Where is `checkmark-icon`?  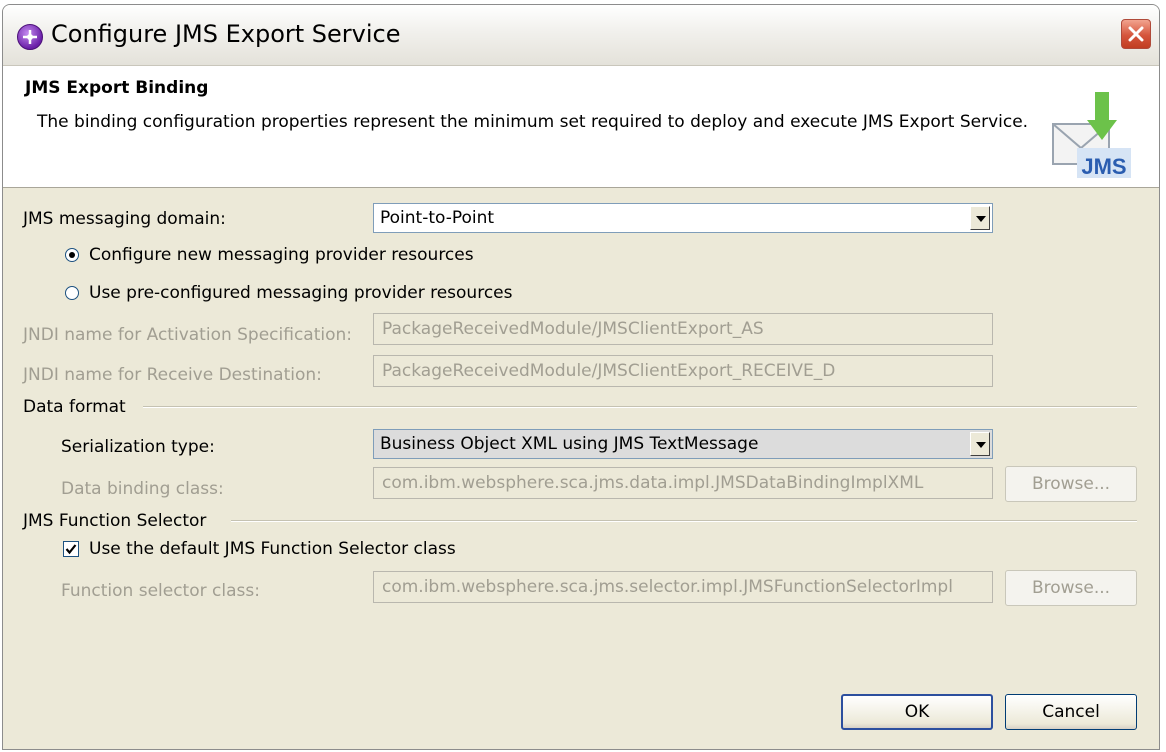 checkmark-icon is located at coordinates (71, 549).